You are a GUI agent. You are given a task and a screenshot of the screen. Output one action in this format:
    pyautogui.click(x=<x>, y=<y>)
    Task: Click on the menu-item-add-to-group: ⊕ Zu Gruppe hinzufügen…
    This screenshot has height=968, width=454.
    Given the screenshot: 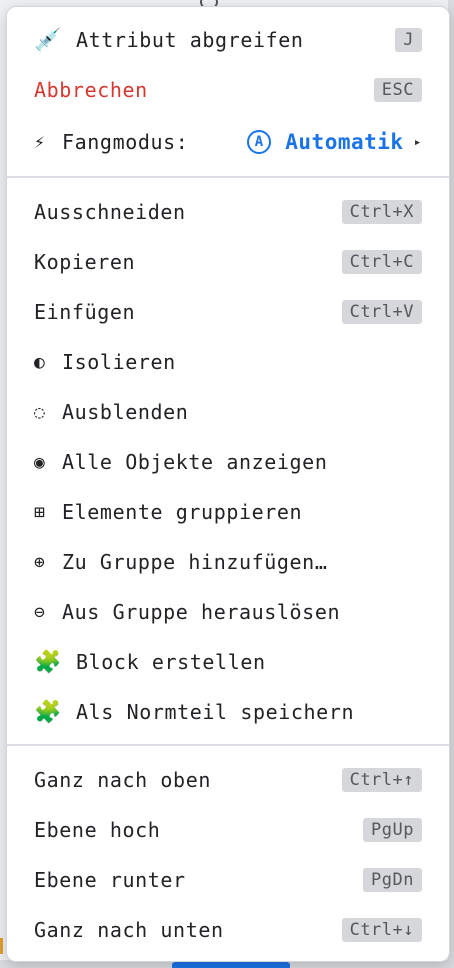 What is the action you would take?
    pyautogui.click(x=228, y=562)
    